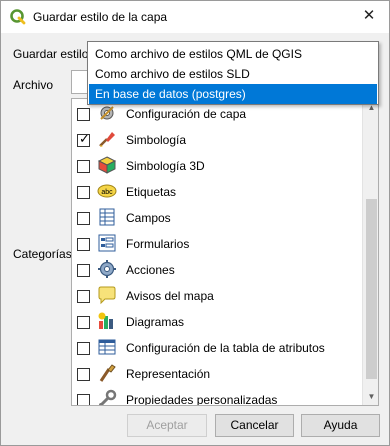 This screenshot has width=390, height=446. I want to click on custom-properties-icon, so click(108, 397).